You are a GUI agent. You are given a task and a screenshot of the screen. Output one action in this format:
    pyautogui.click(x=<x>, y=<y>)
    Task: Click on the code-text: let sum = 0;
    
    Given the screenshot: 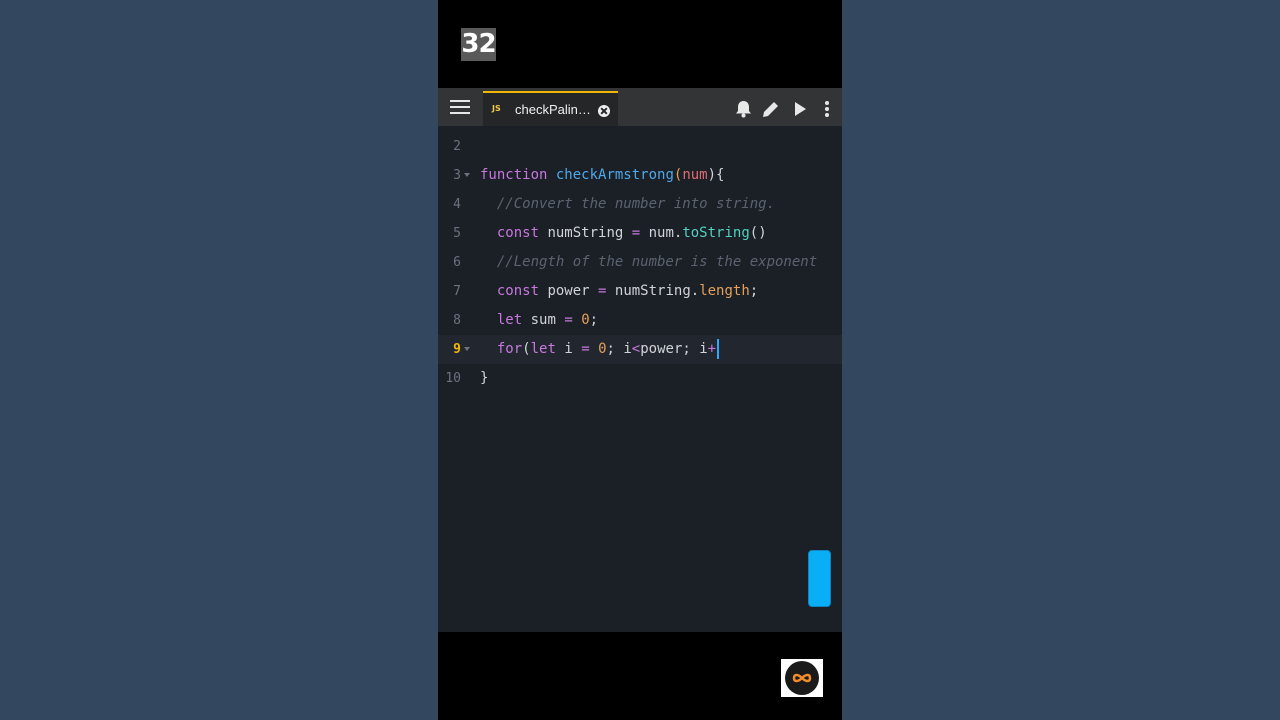 What is the action you would take?
    pyautogui.click(x=547, y=320)
    